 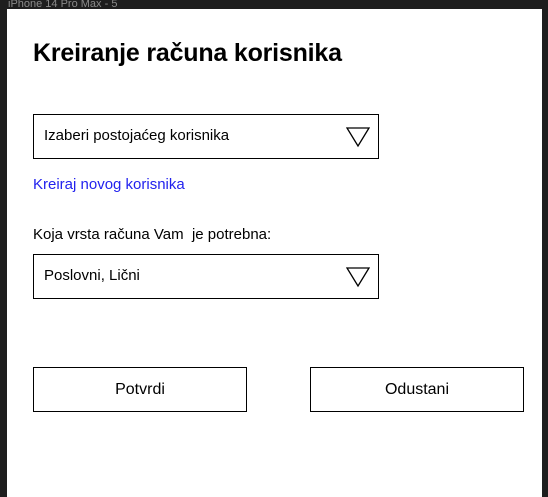 What do you see at coordinates (187, 53) in the screenshot?
I see `page-title: Kreiranje računa korisnika` at bounding box center [187, 53].